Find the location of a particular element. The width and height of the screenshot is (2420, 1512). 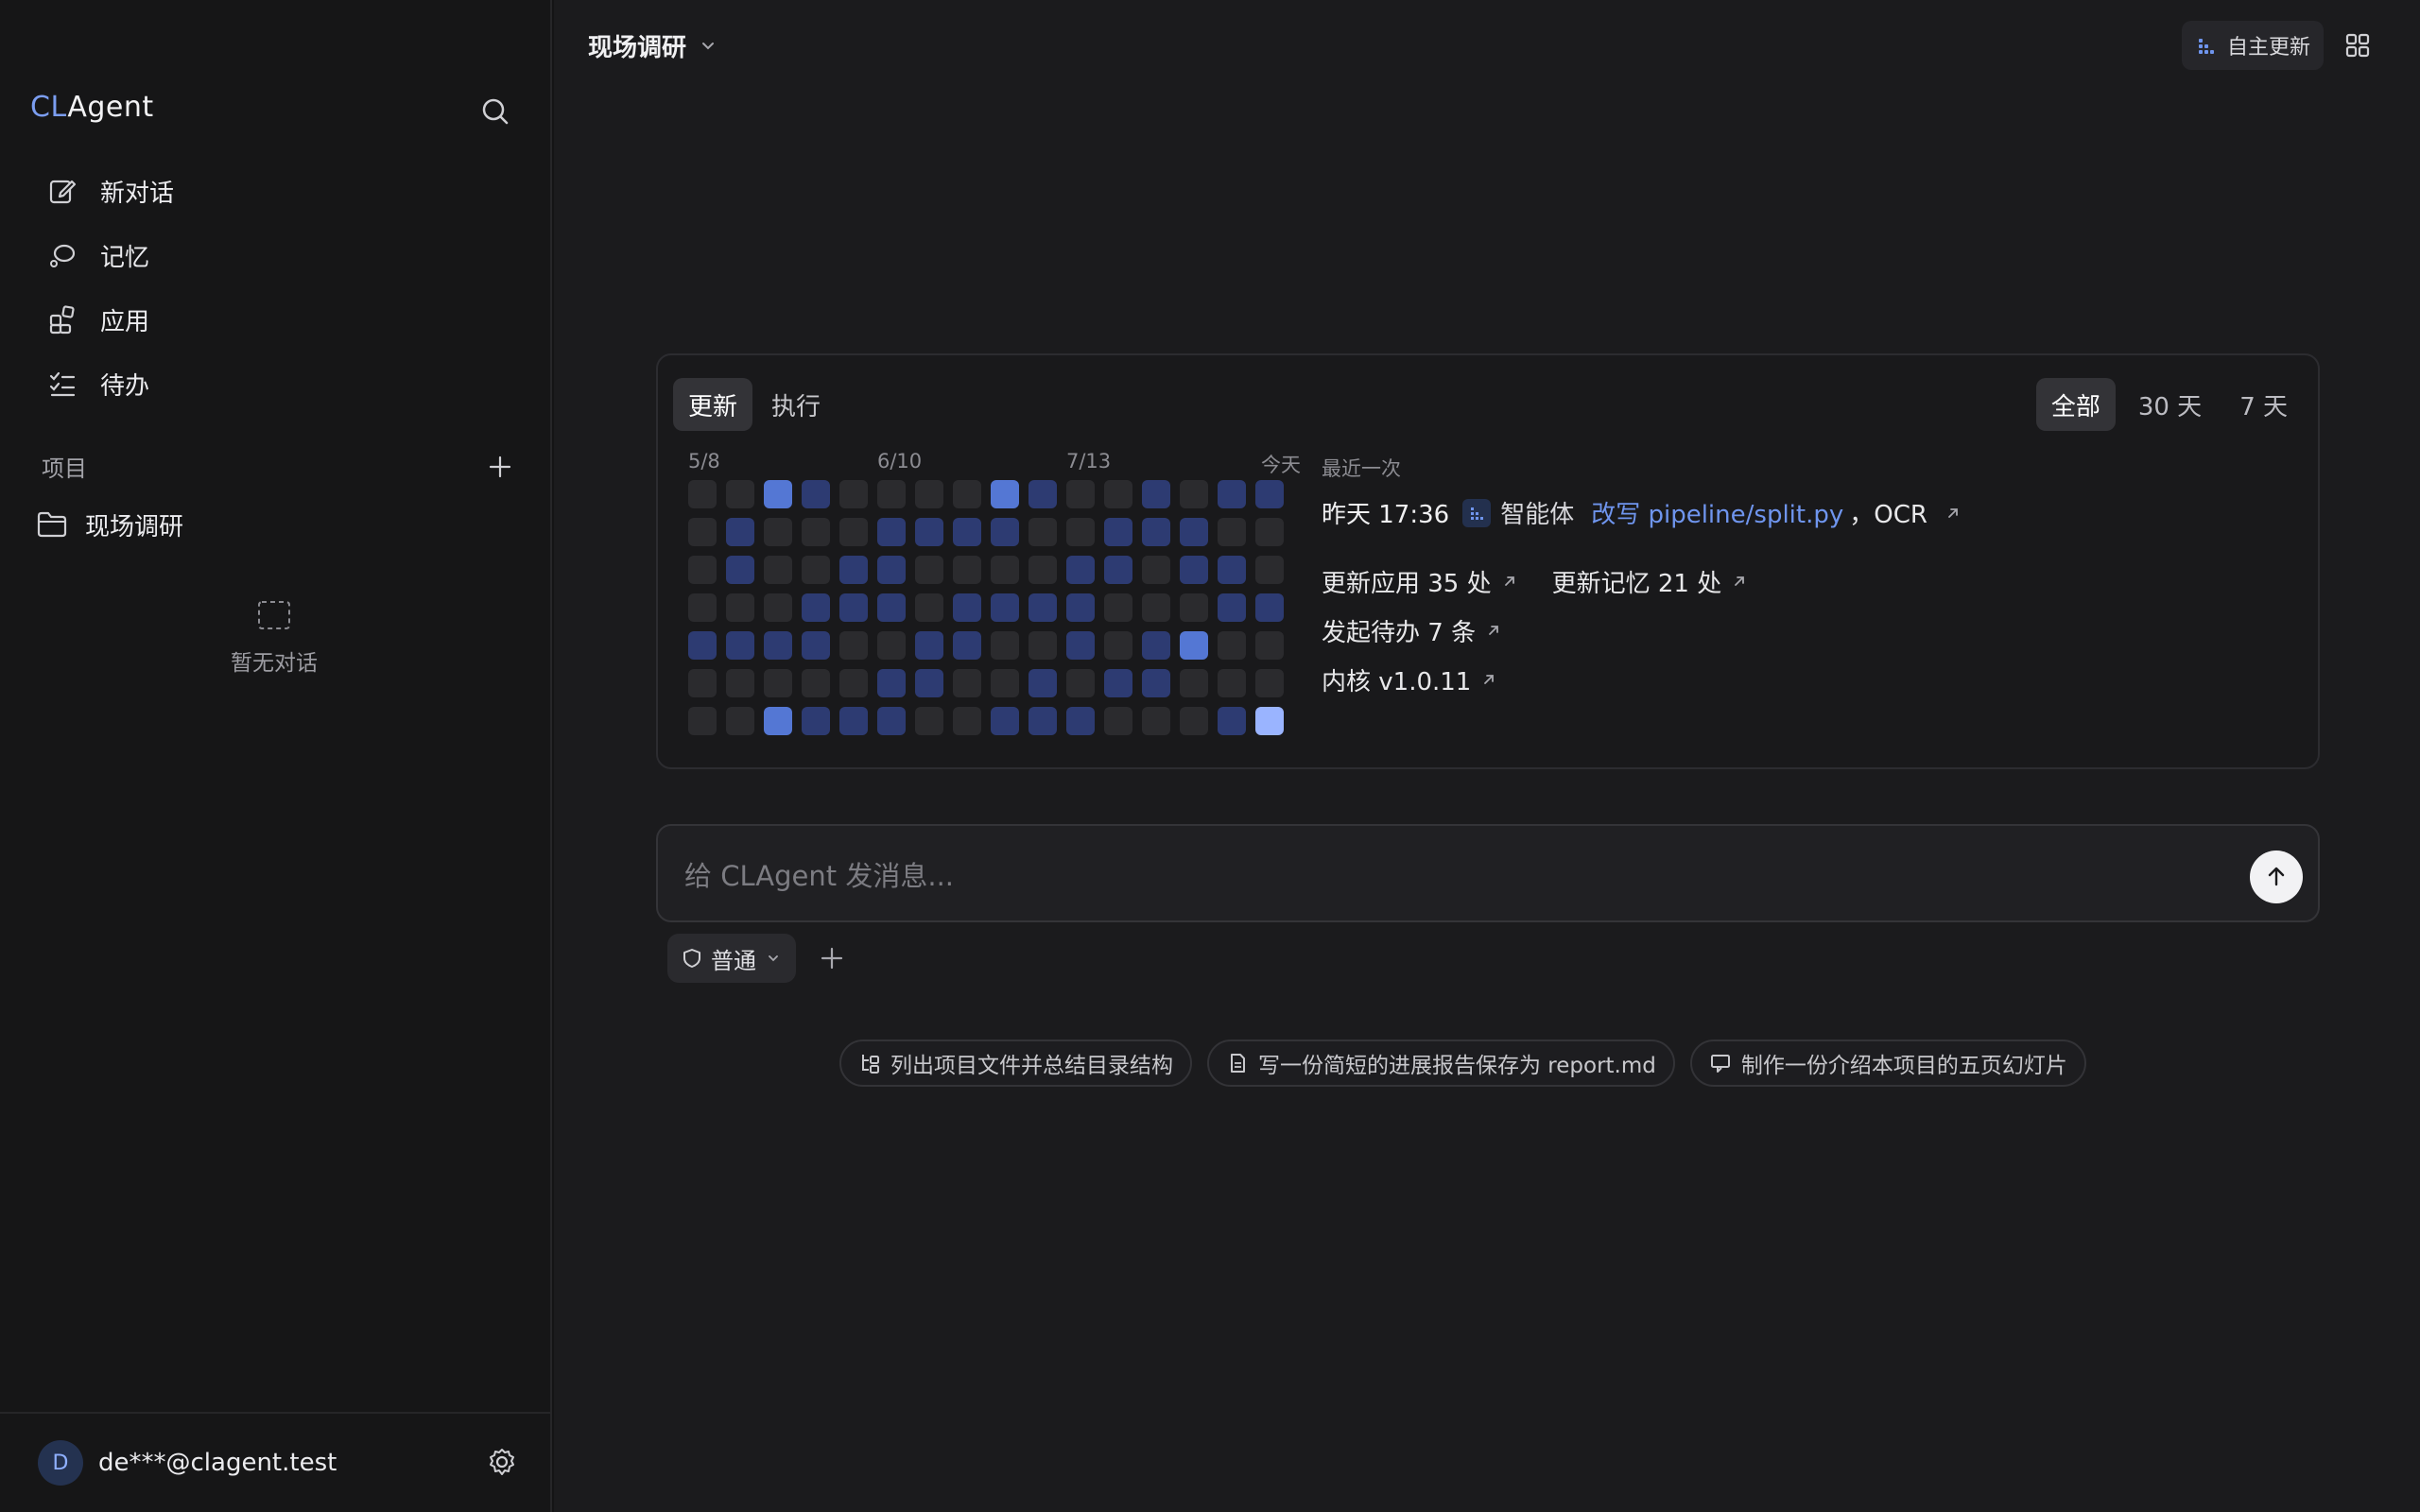

settings-button is located at coordinates (503, 1463).